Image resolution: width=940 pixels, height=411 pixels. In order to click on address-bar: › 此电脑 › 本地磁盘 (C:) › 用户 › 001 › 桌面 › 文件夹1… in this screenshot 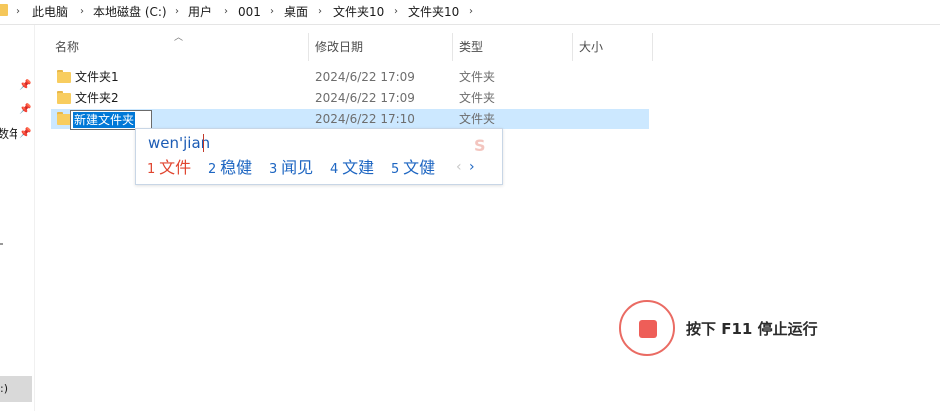, I will do `click(470, 12)`.